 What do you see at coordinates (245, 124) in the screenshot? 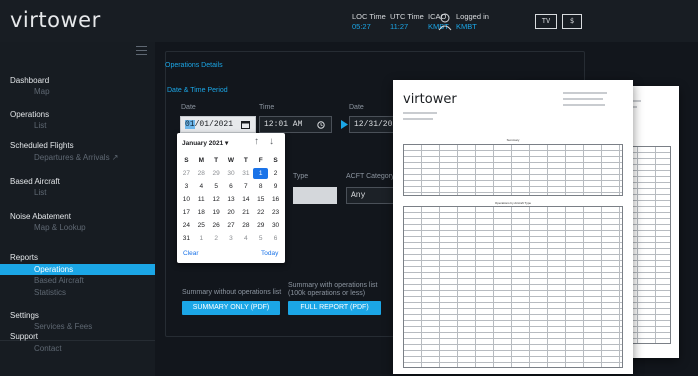
I see `calendar-icon` at bounding box center [245, 124].